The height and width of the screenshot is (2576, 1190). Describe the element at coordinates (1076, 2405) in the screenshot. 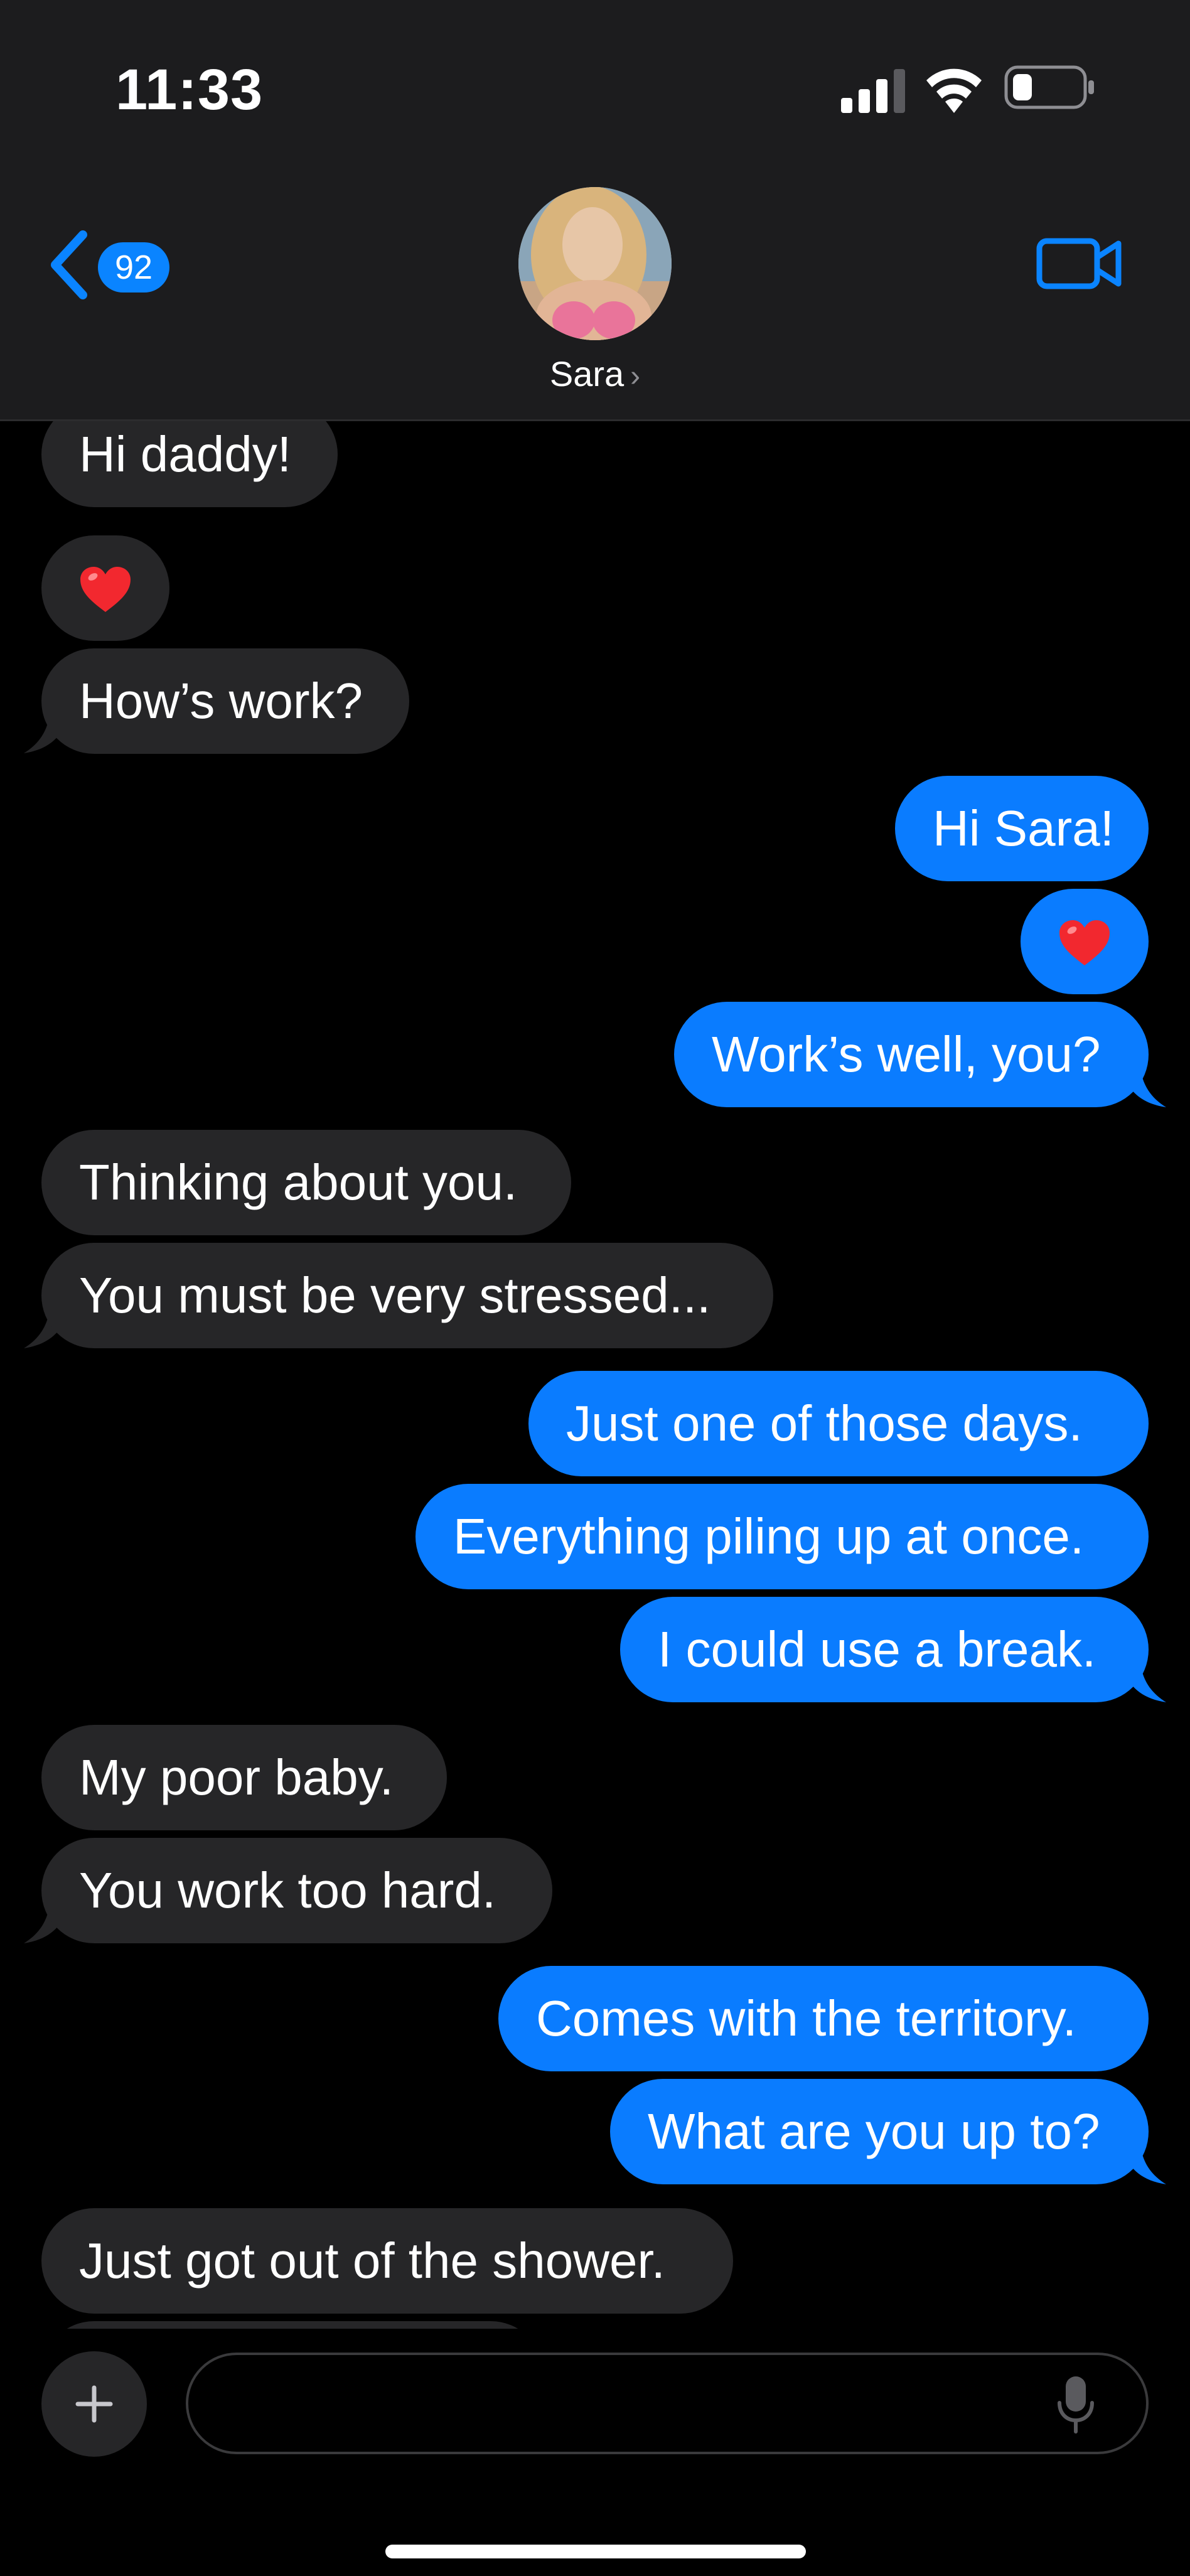

I see `microphone-icon` at that location.